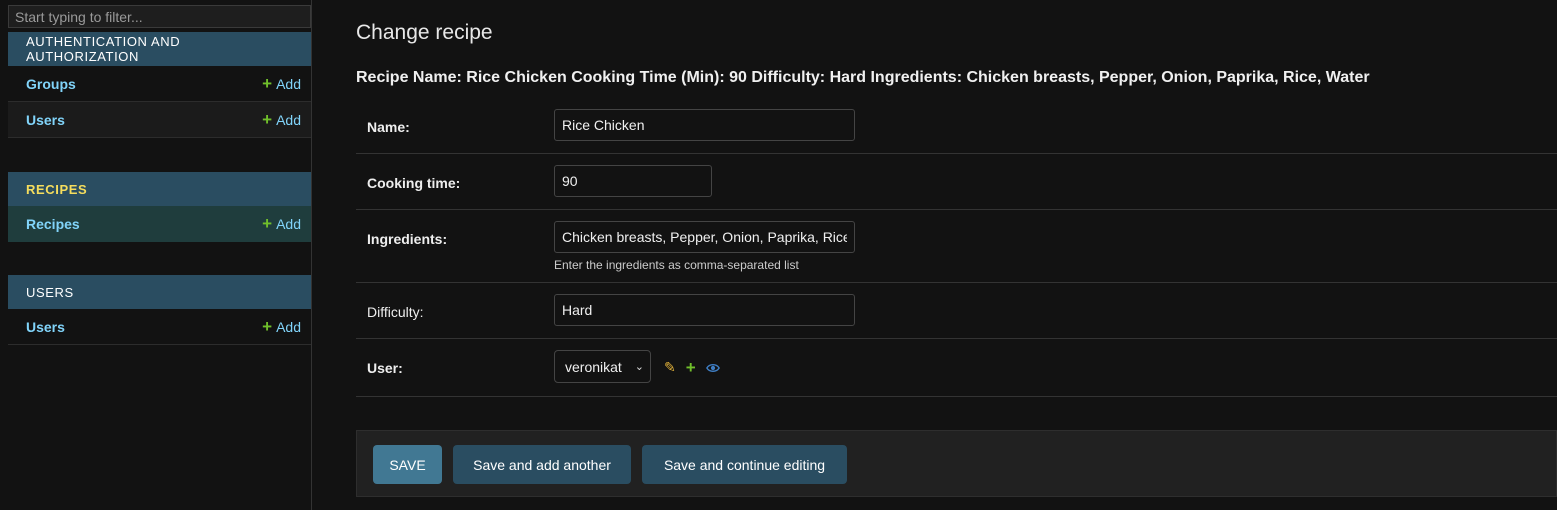  Describe the element at coordinates (407, 239) in the screenshot. I see `ingredients-label: Ingredients:` at that location.